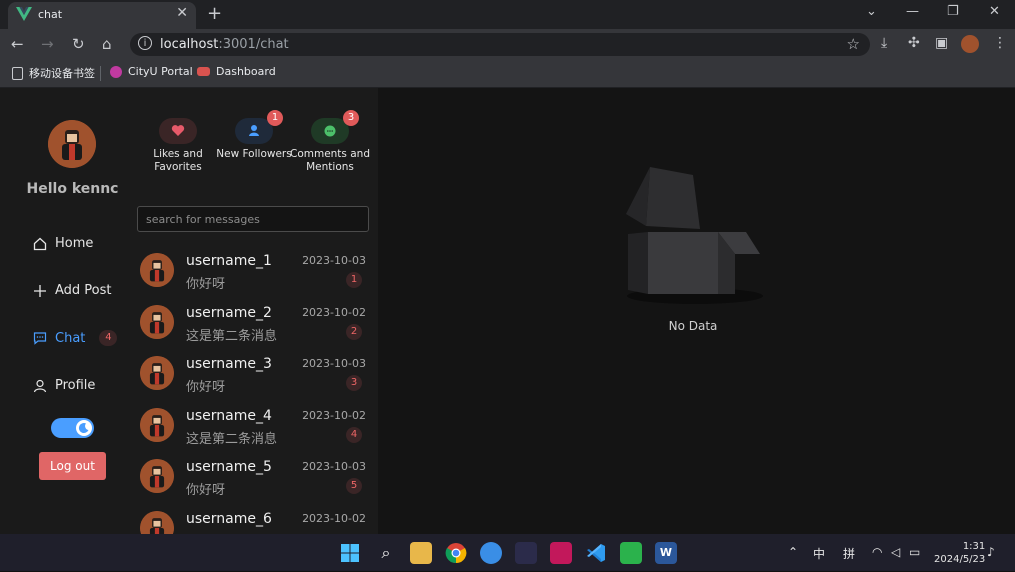 Image resolution: width=1015 pixels, height=572 pixels. I want to click on nav-profile: Profile, so click(64, 385).